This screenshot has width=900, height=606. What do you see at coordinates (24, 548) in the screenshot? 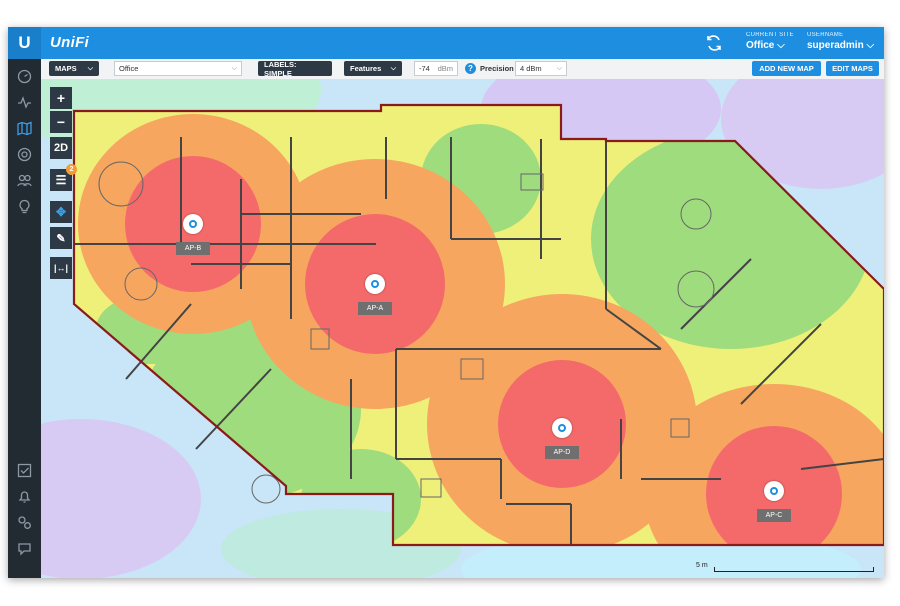
I see `chat-icon` at bounding box center [24, 548].